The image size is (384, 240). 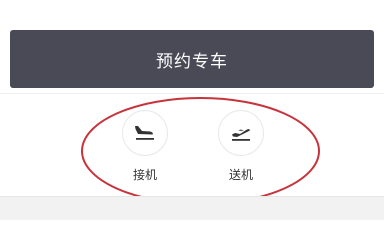 What do you see at coordinates (241, 133) in the screenshot?
I see `plane-takeoff-icon` at bounding box center [241, 133].